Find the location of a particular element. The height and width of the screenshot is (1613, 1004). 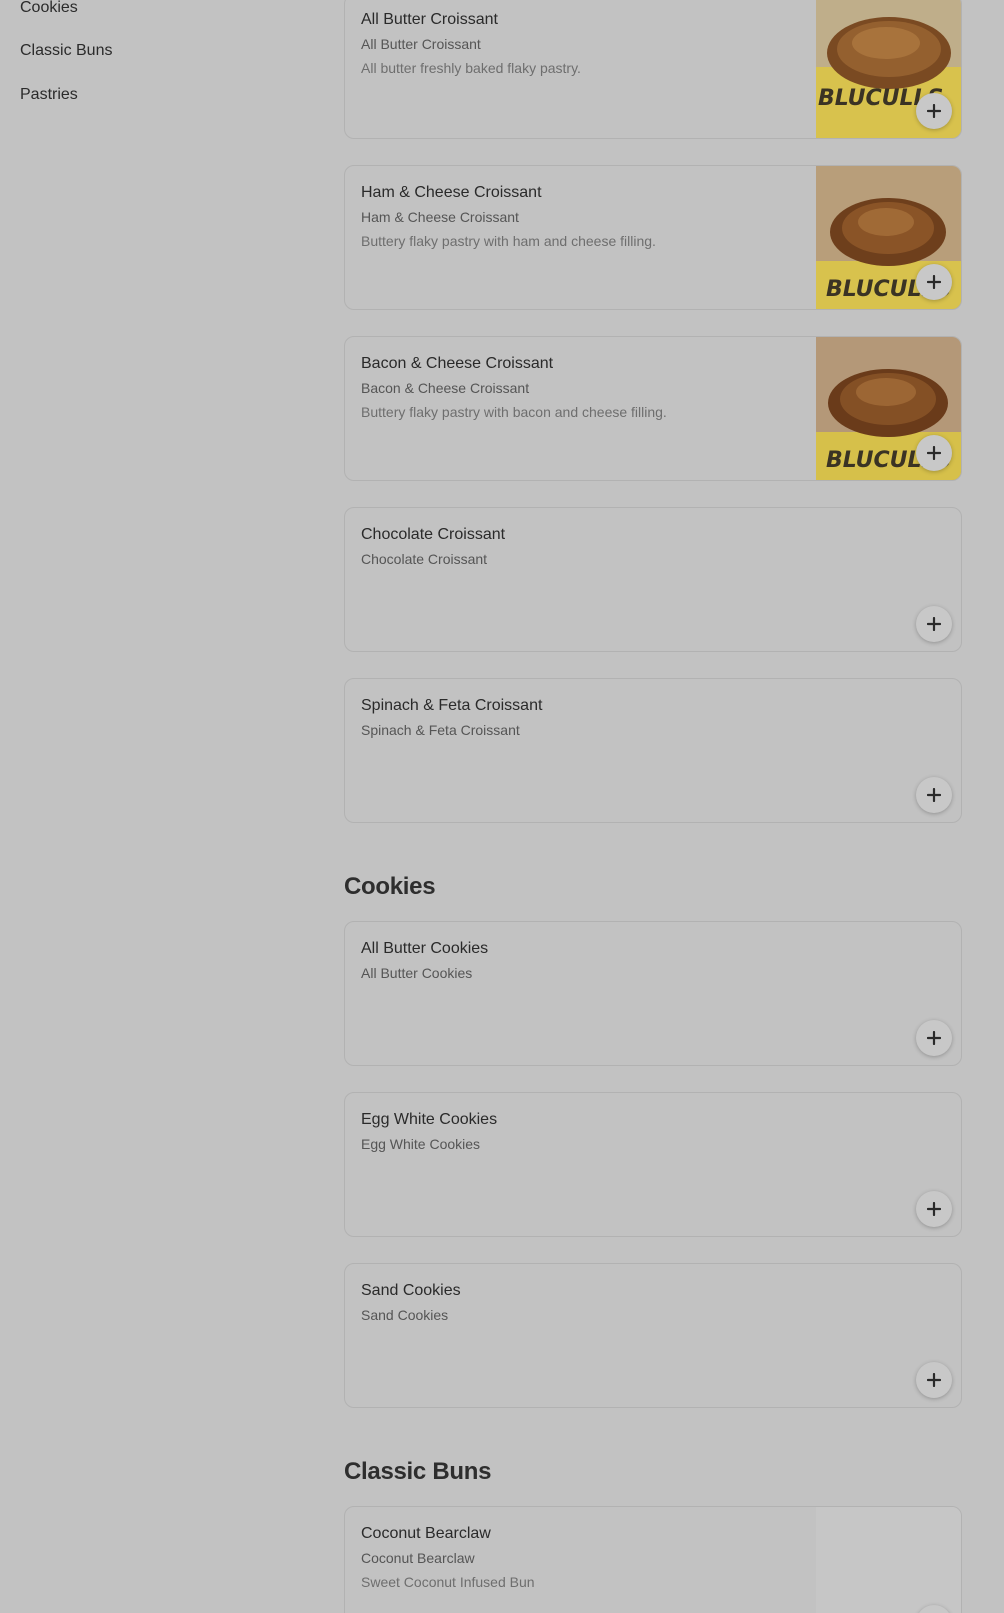

item-subtitle: All Butter Croissant is located at coordinates (421, 44).